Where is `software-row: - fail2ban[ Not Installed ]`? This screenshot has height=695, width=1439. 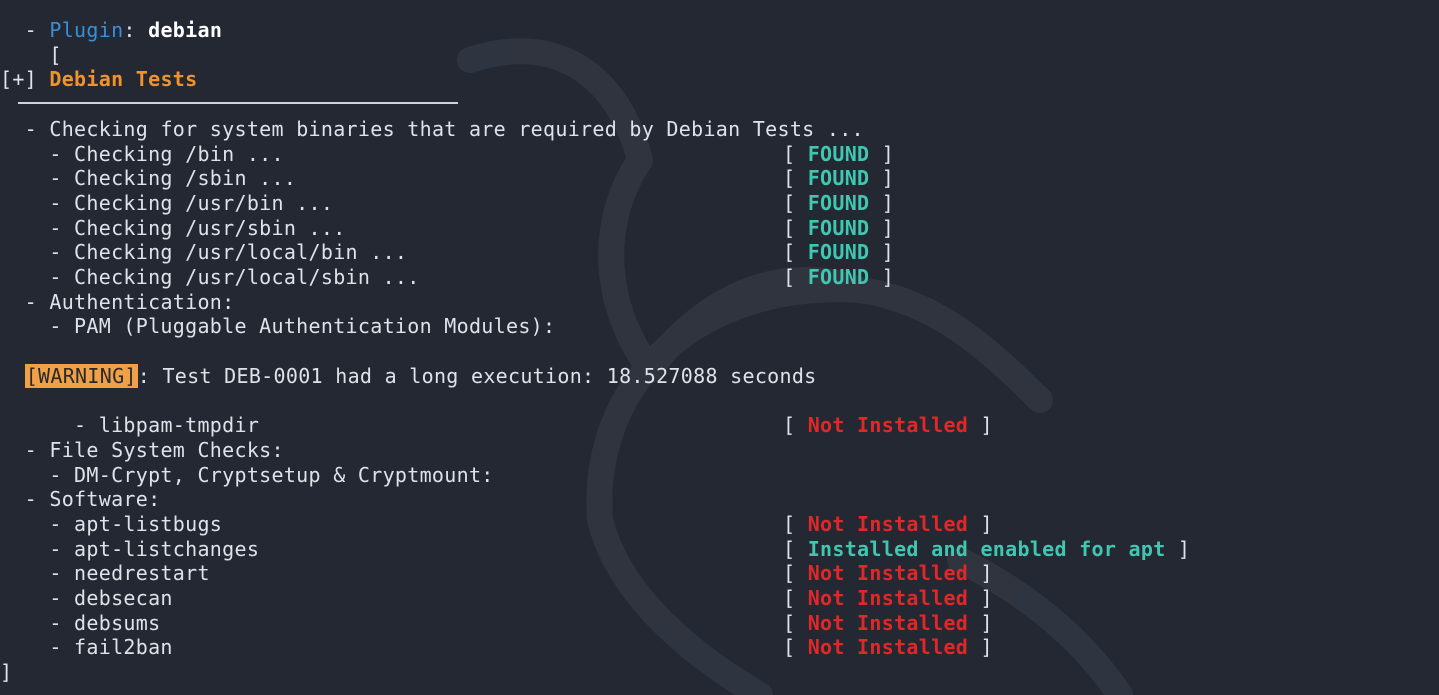 software-row: - fail2ban[ Not Installed ] is located at coordinates (496, 647).